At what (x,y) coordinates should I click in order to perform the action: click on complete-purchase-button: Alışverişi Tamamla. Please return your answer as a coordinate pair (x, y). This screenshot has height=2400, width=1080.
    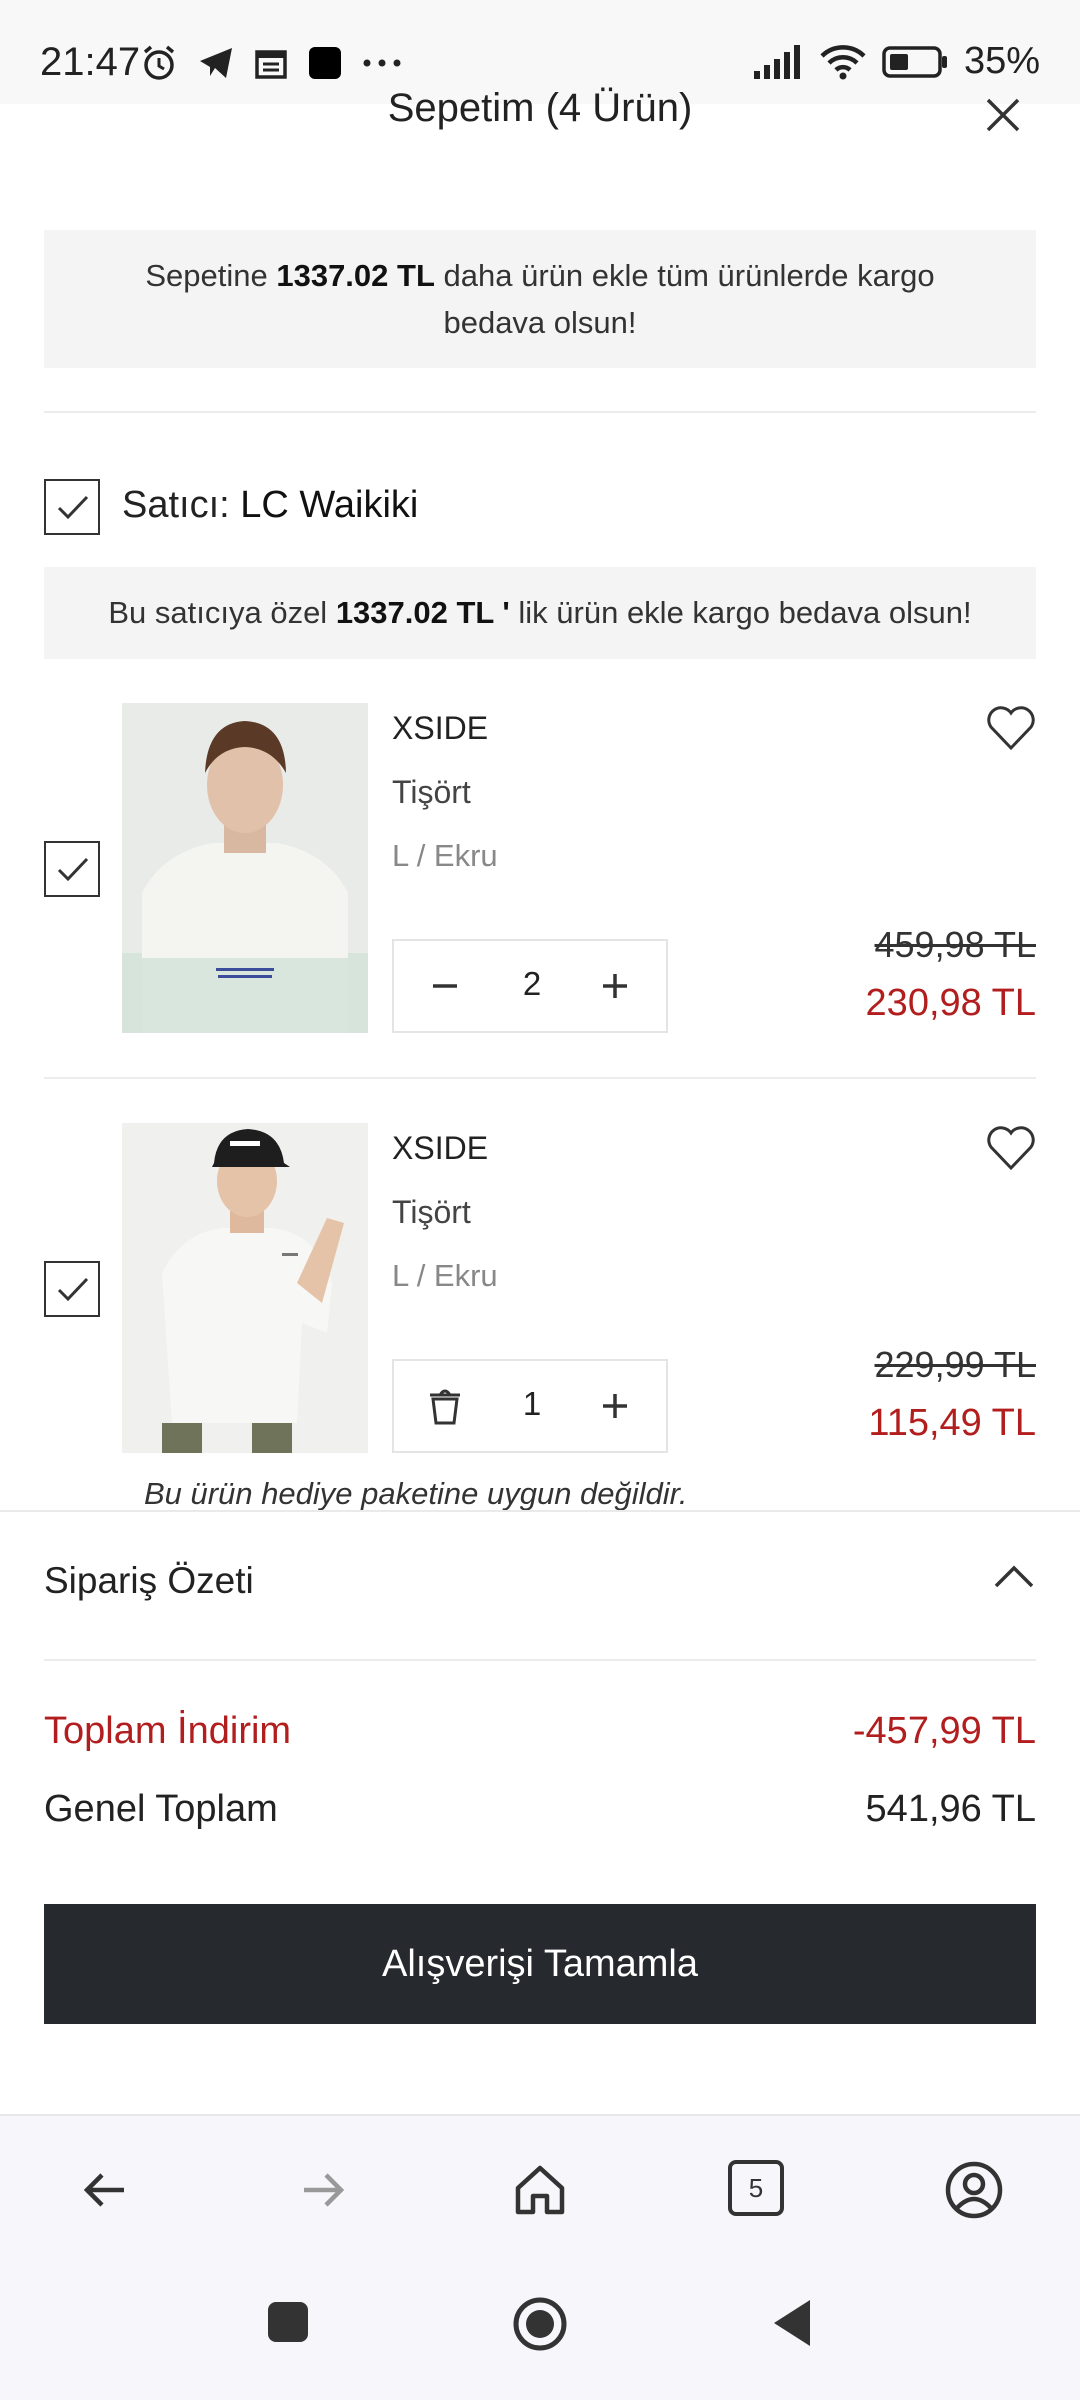
    Looking at the image, I should click on (540, 1964).